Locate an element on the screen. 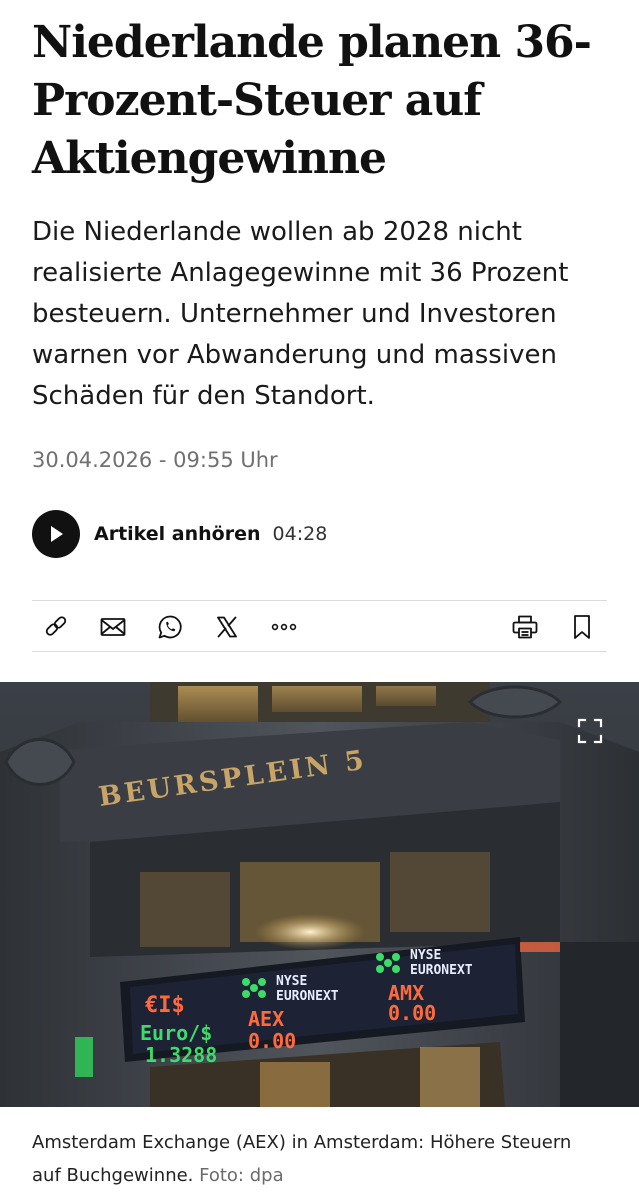 The height and width of the screenshot is (1200, 639). mail-icon is located at coordinates (113, 627).